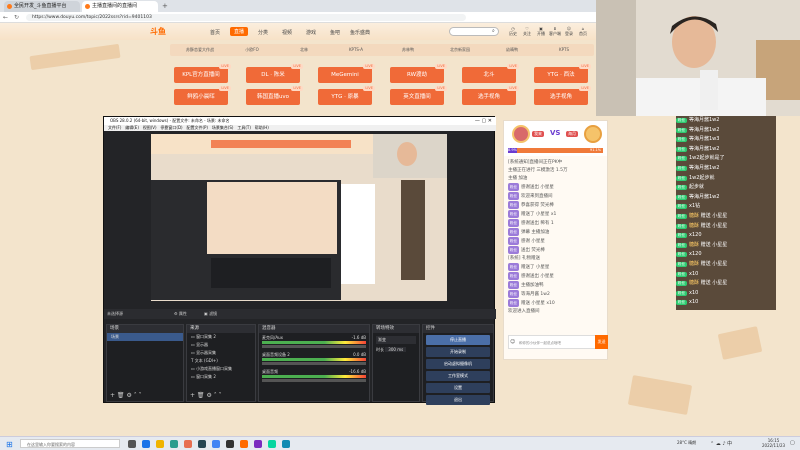 The height and width of the screenshot is (450, 800). I want to click on store-icon, so click(174, 444).